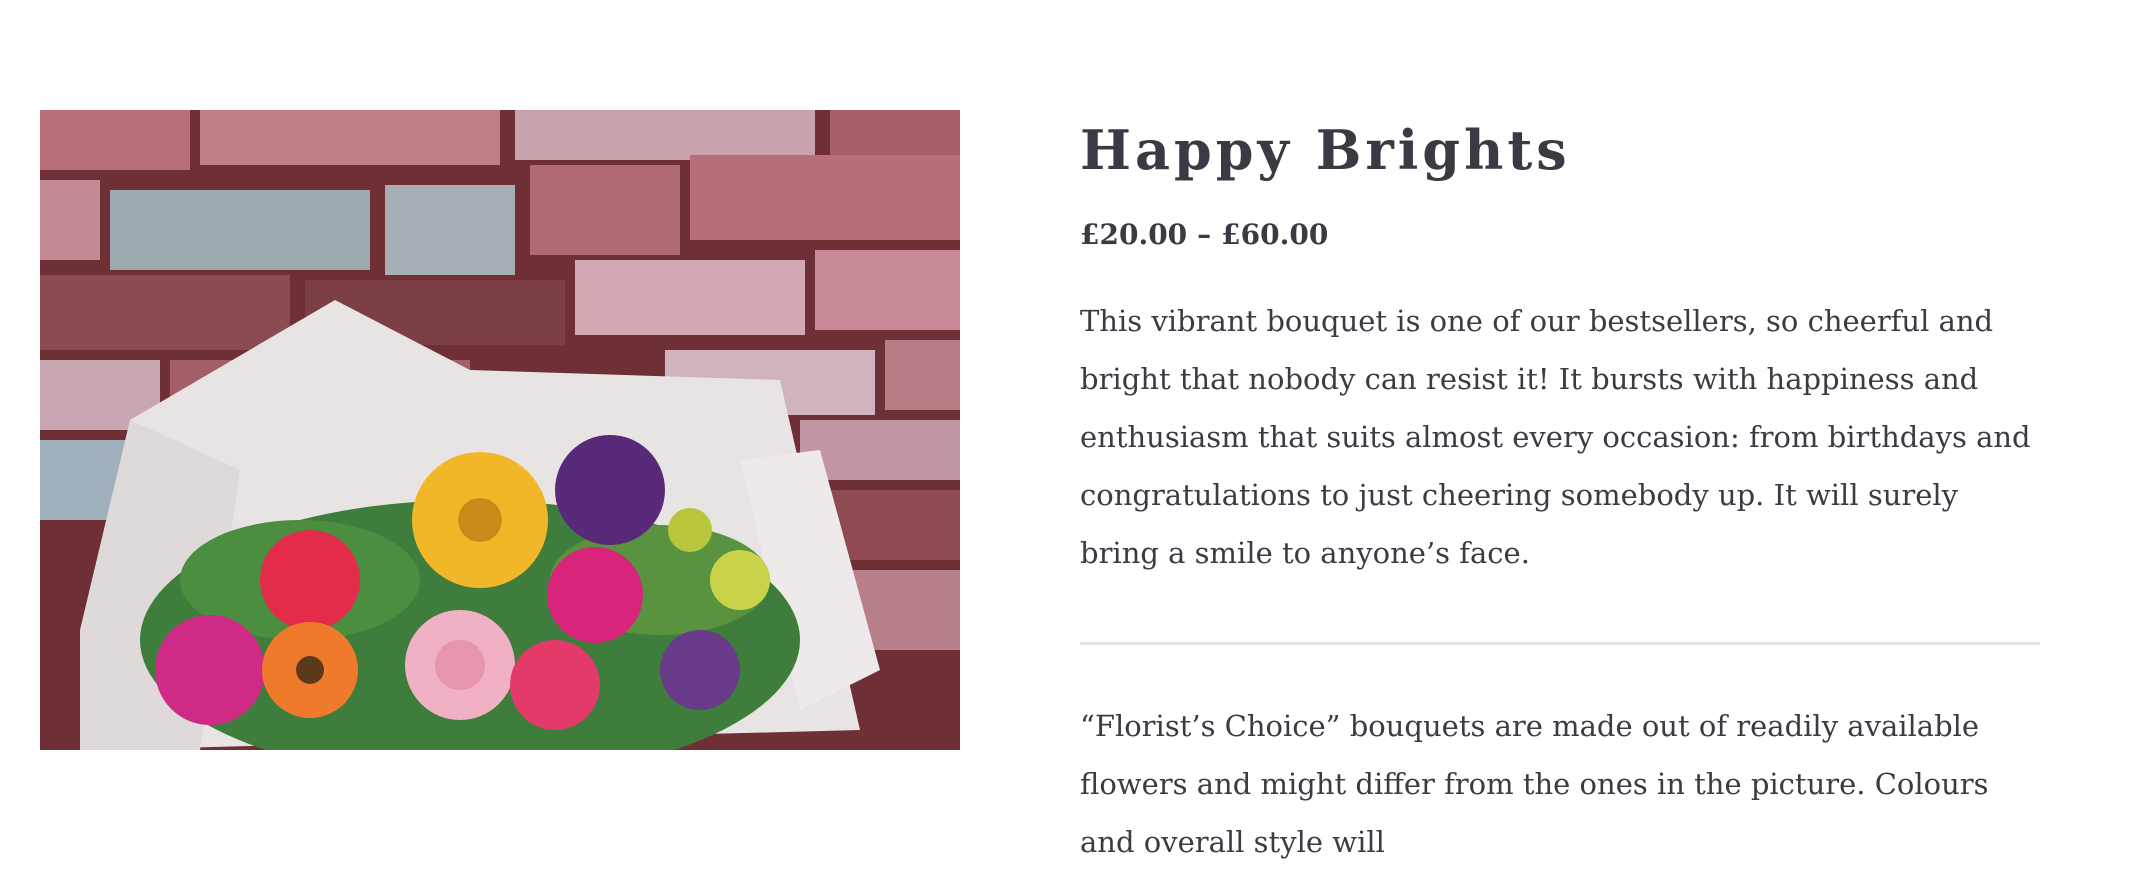 The height and width of the screenshot is (871, 2144). Describe the element at coordinates (1325, 150) in the screenshot. I see `product-title: Happy Brights` at that location.